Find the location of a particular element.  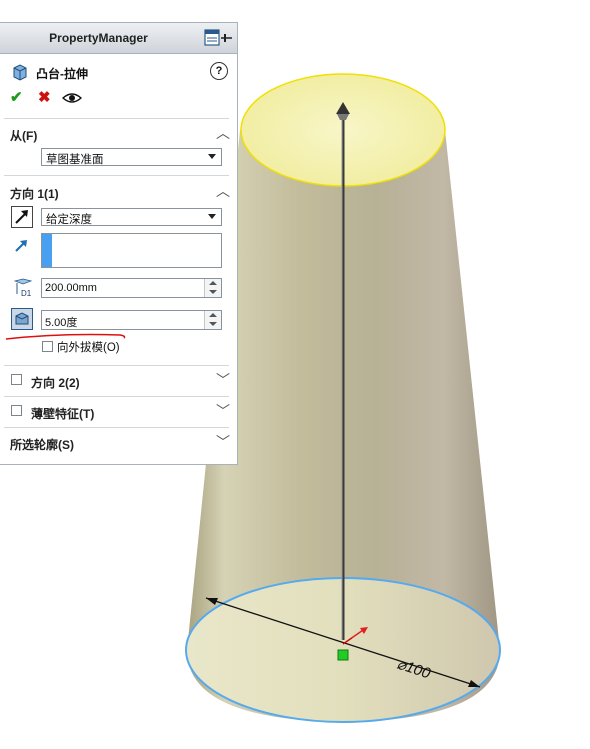

annotation-underline is located at coordinates (65, 336).